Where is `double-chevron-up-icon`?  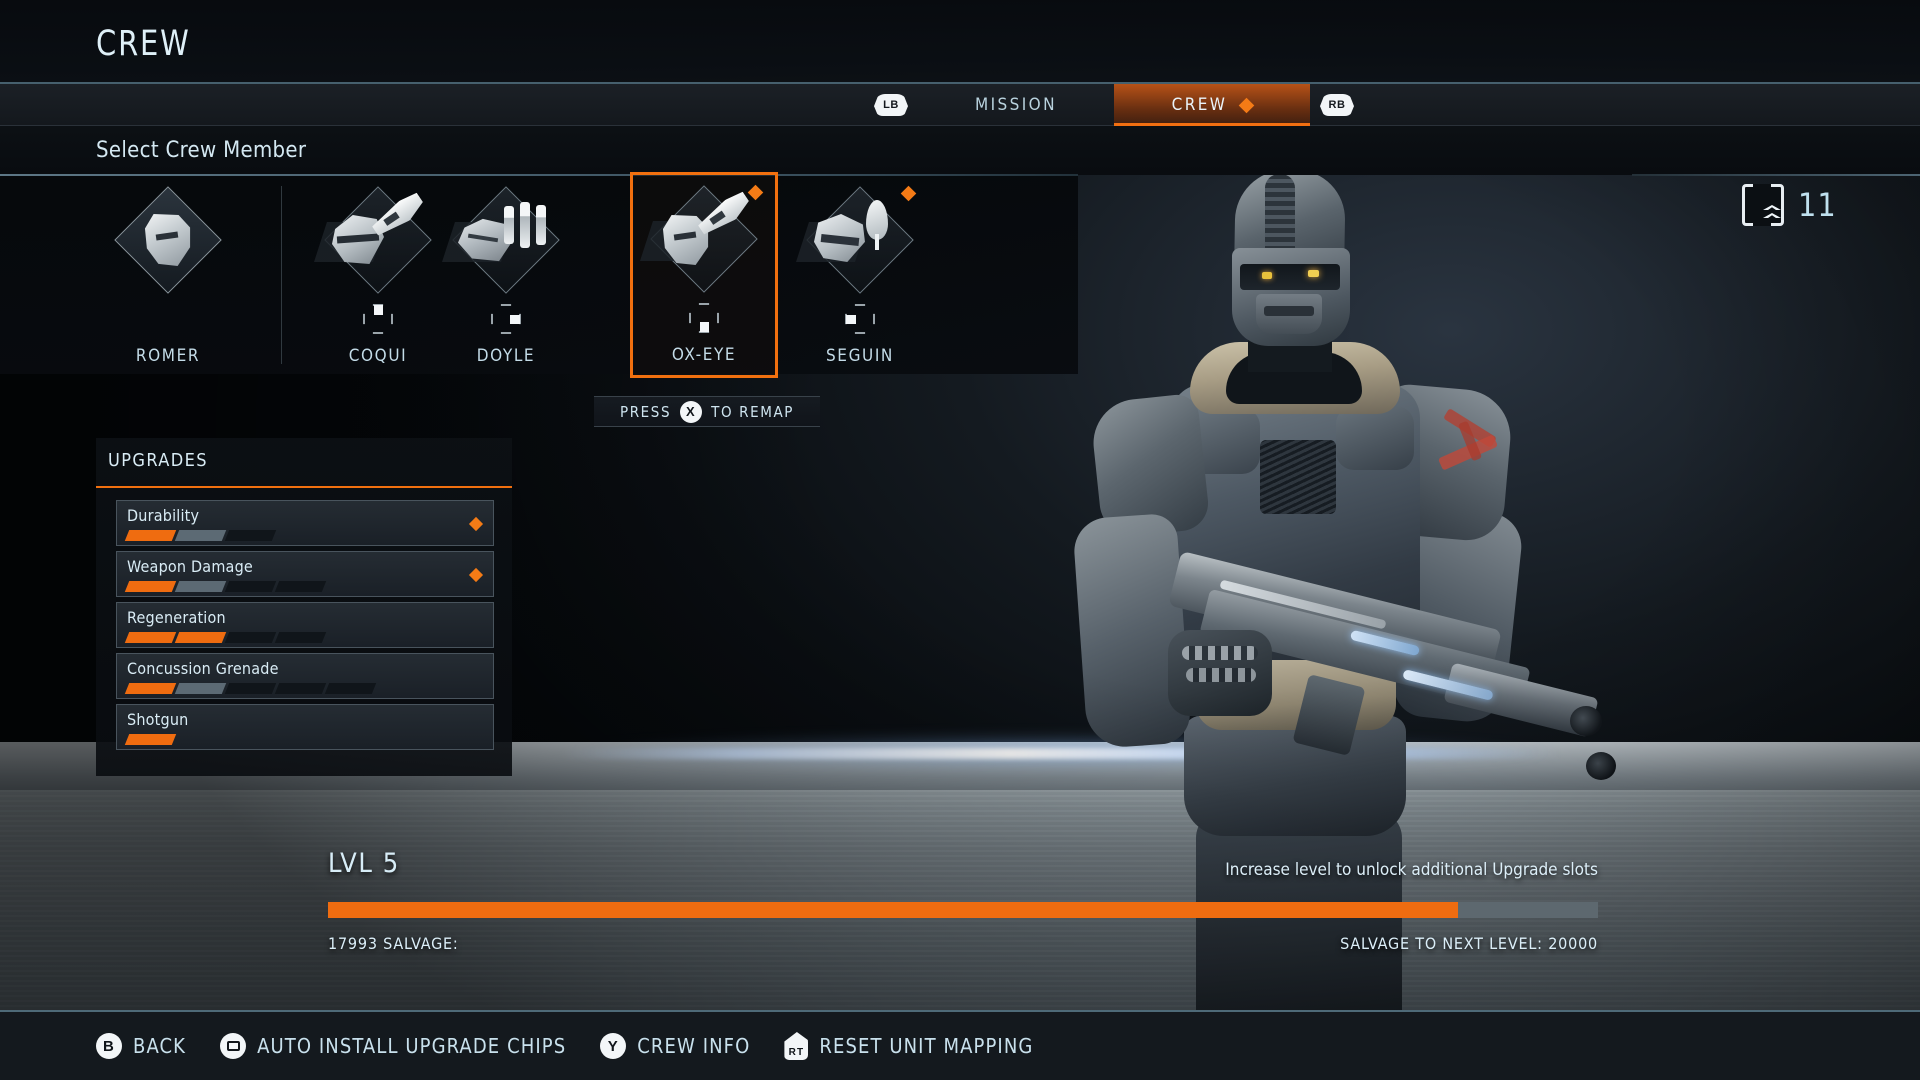 double-chevron-up-icon is located at coordinates (1763, 205).